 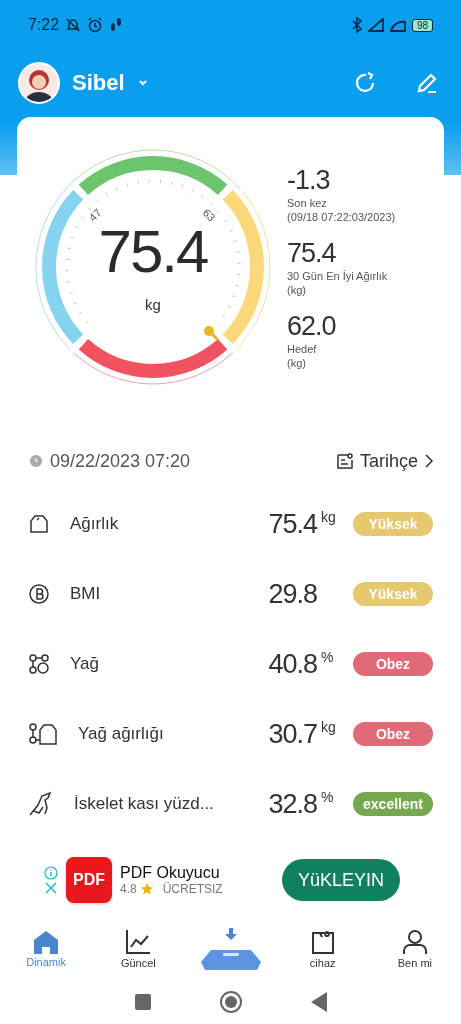 I want to click on nav-tab: Güncel, so click(x=138, y=949).